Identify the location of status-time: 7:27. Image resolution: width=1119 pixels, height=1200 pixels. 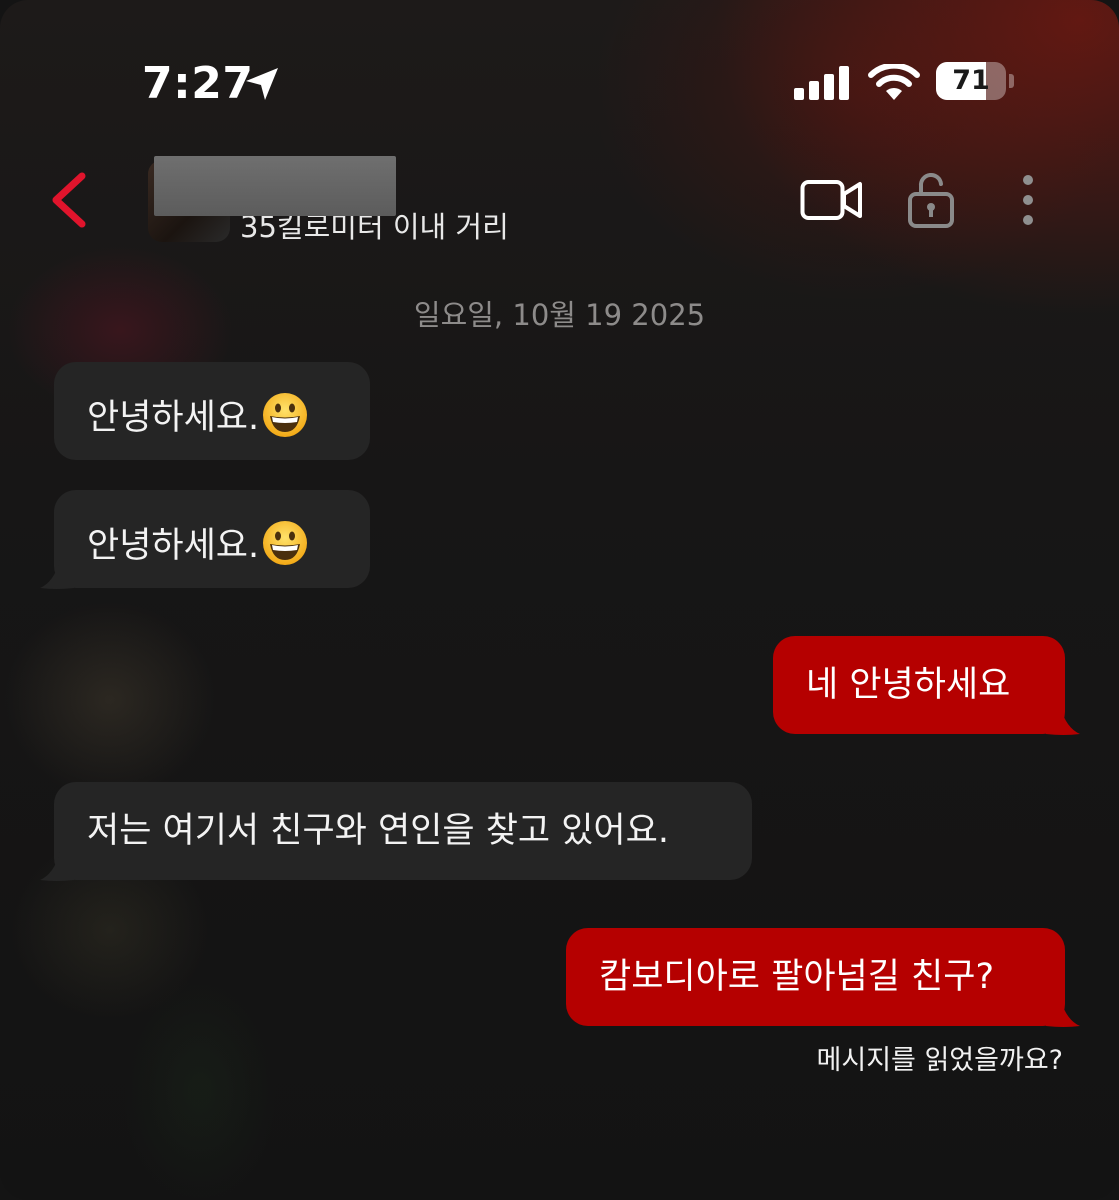
(198, 83).